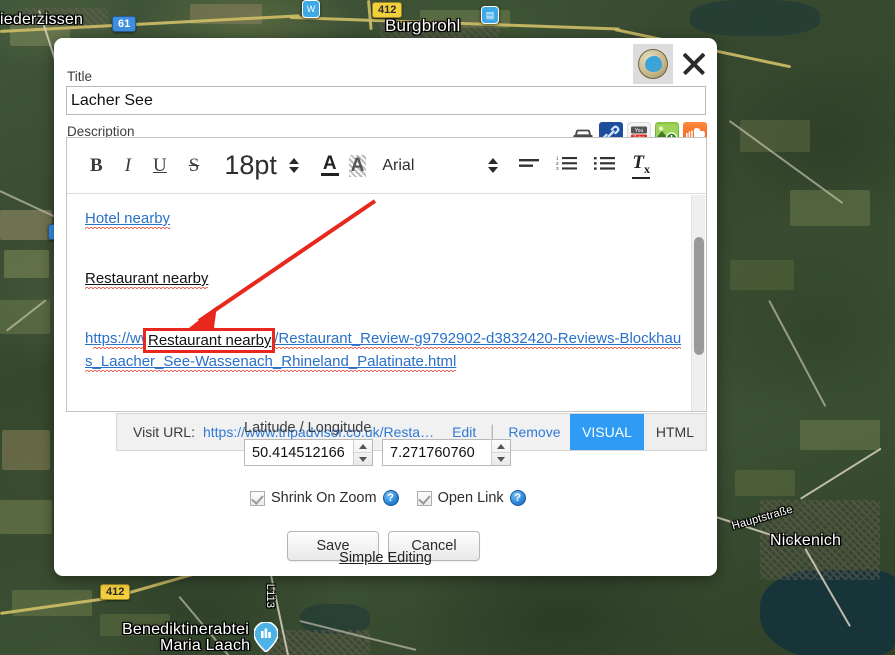 This screenshot has height=655, width=895. I want to click on marker-circle, so click(653, 64).